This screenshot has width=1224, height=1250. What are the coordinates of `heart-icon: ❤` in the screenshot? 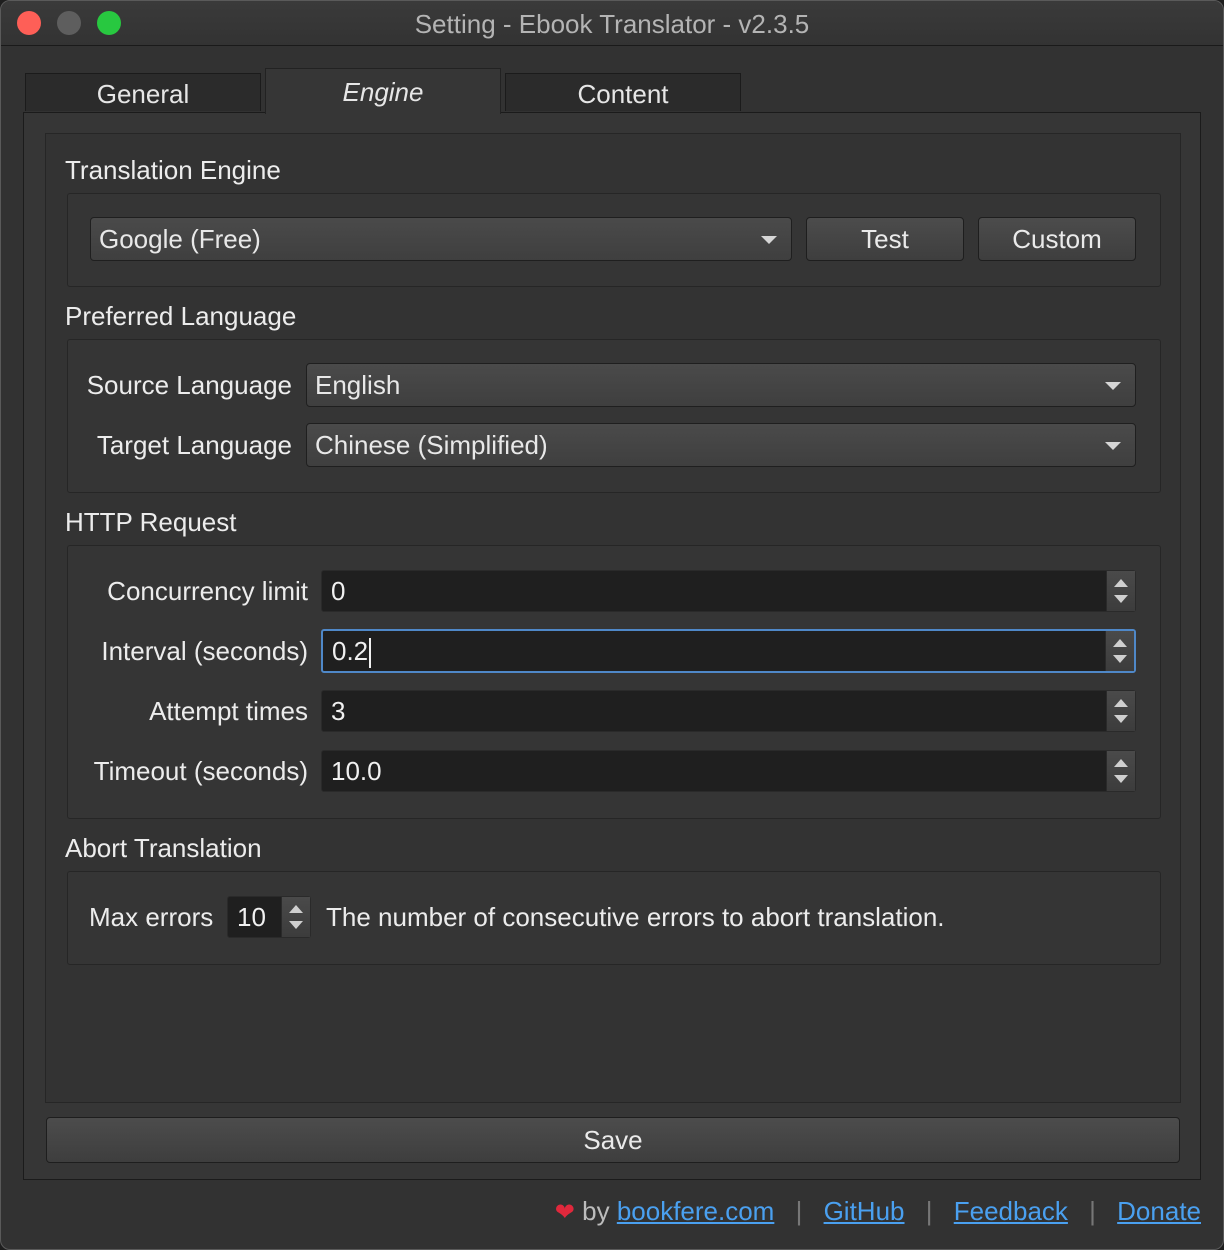 It's located at (564, 1212).